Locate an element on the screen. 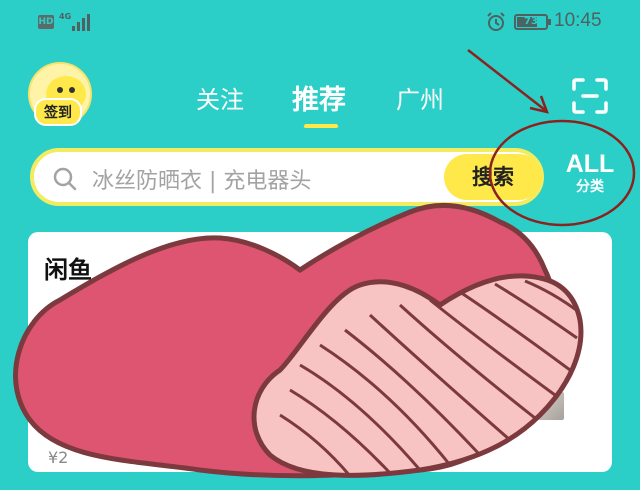 The width and height of the screenshot is (640, 490). checkin-button: 签到 is located at coordinates (58, 112).